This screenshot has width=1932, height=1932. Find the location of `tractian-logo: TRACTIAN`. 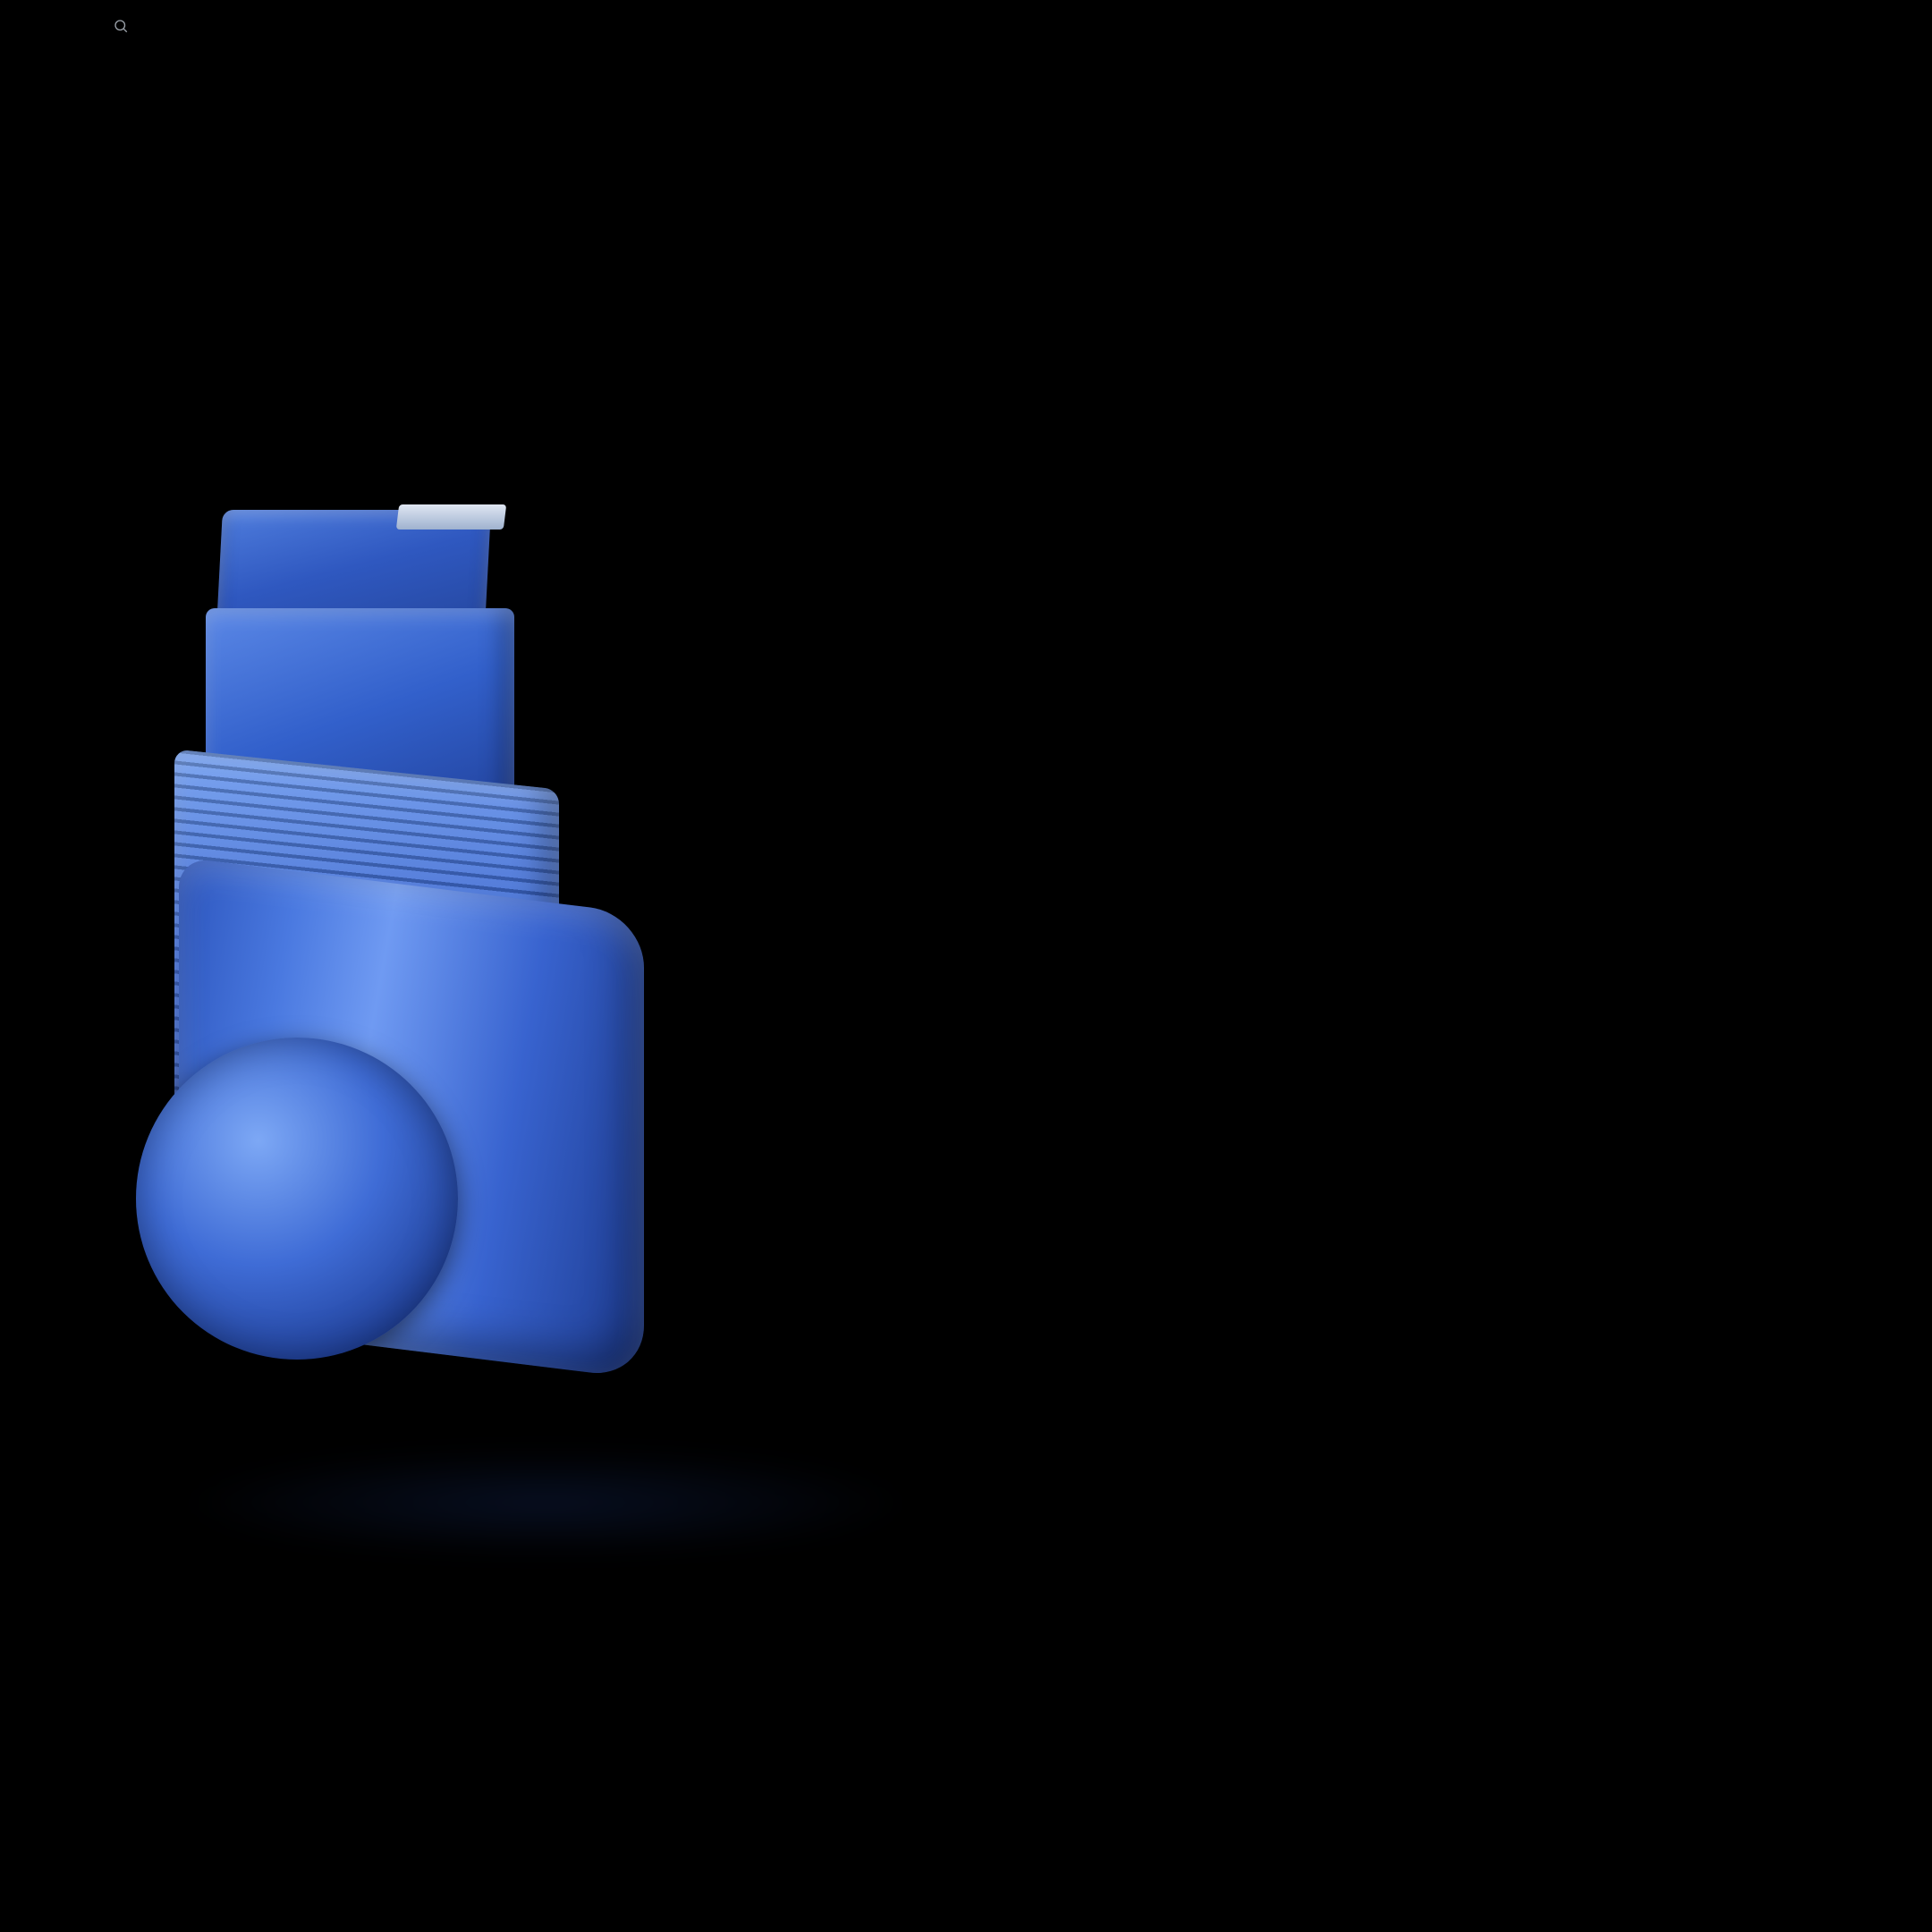

tractian-logo: TRACTIAN is located at coordinates (36, 9).